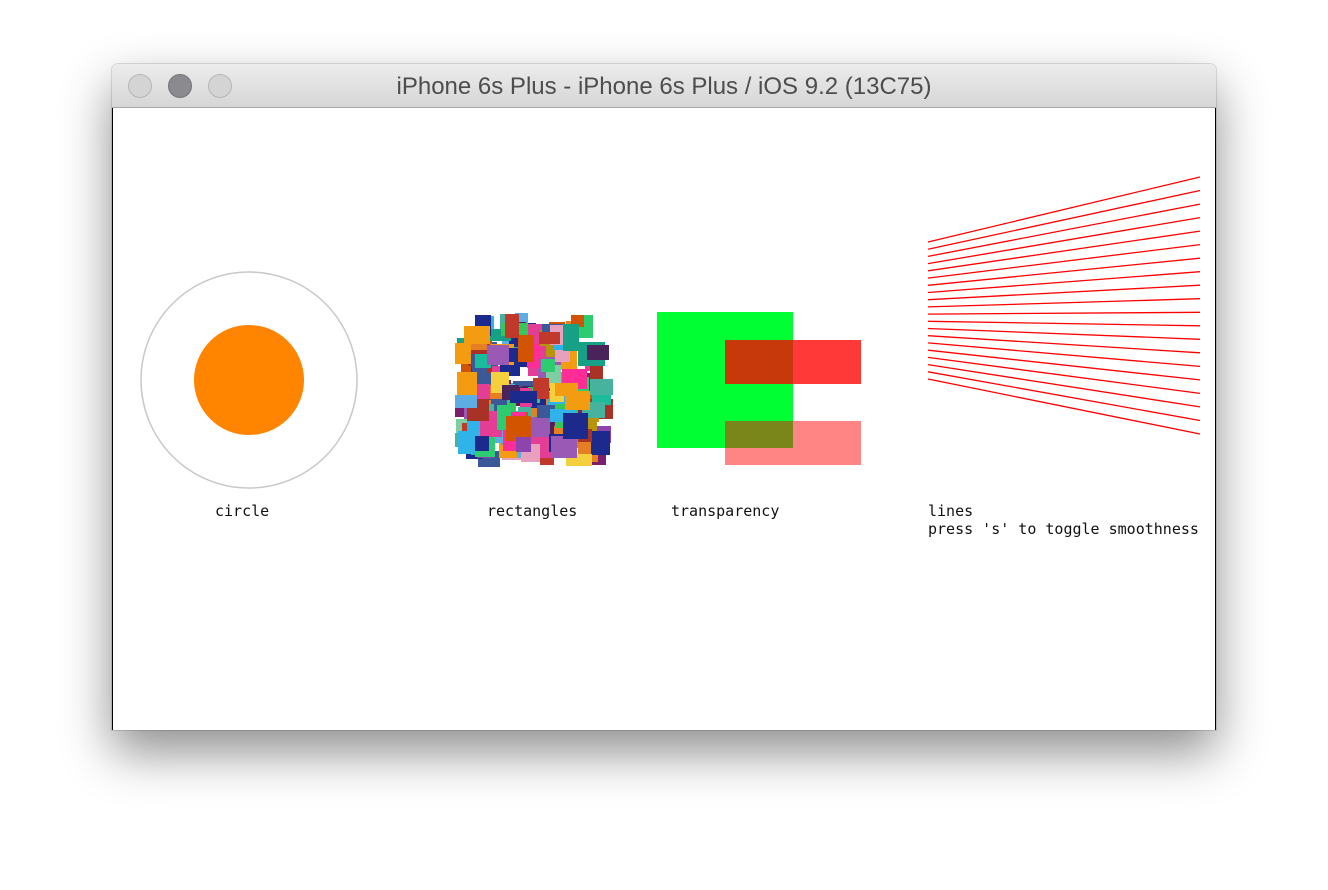 This screenshot has width=1328, height=890. Describe the element at coordinates (725, 511) in the screenshot. I see `transparency-label: transparency` at that location.